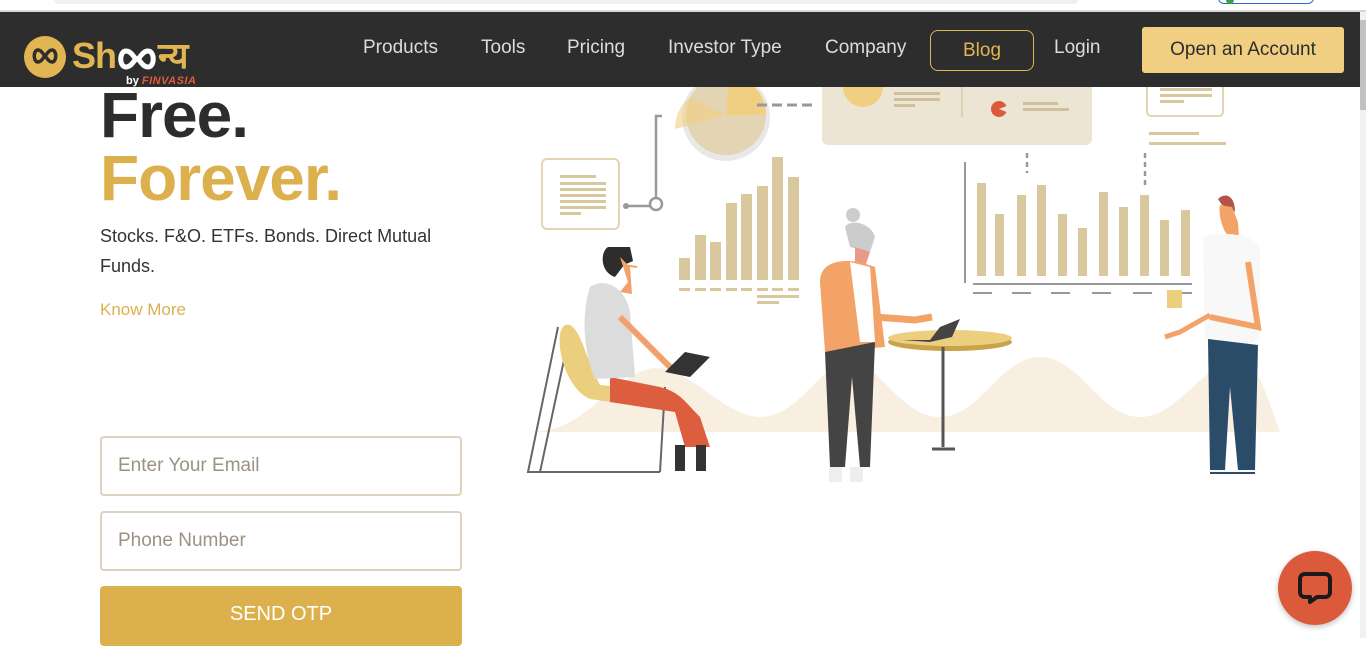 This screenshot has width=1366, height=646. I want to click on nav-investor-type: Investor Type, so click(725, 48).